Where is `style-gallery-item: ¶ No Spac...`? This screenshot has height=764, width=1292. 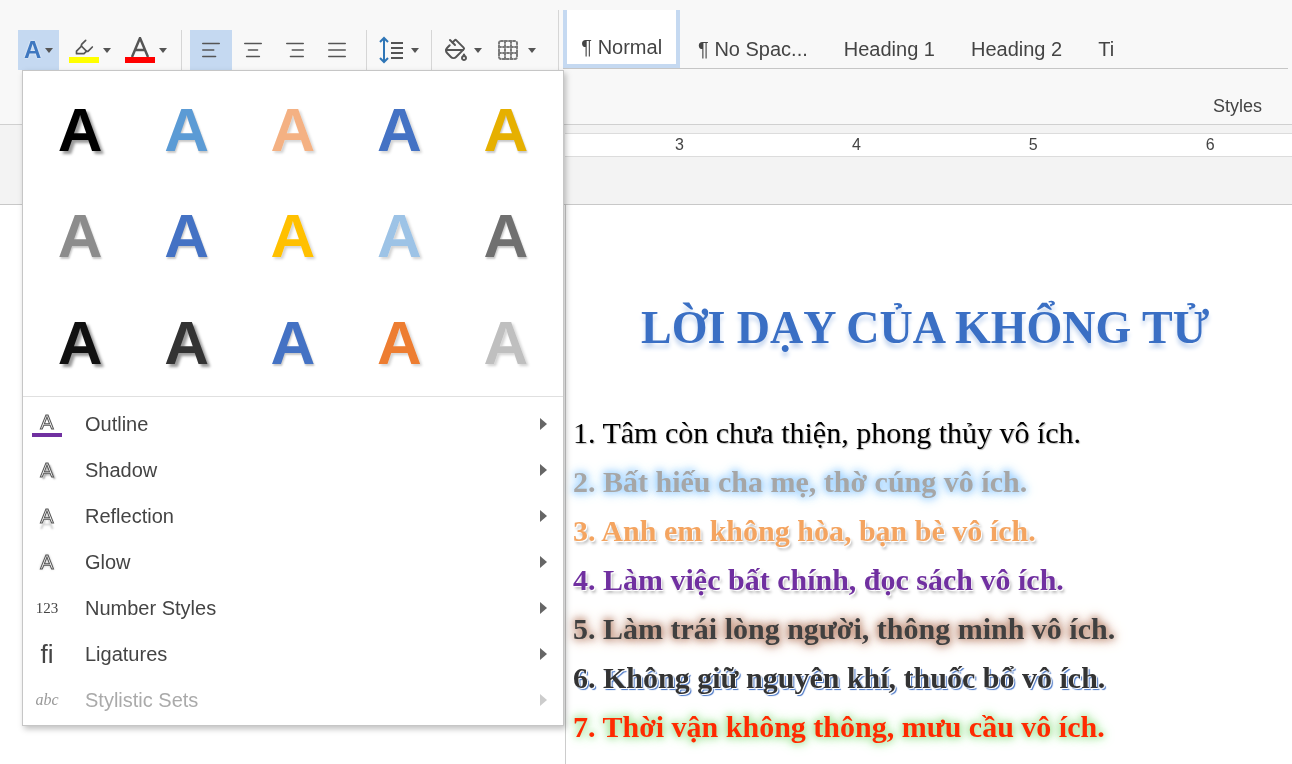 style-gallery-item: ¶ No Spac... is located at coordinates (753, 39).